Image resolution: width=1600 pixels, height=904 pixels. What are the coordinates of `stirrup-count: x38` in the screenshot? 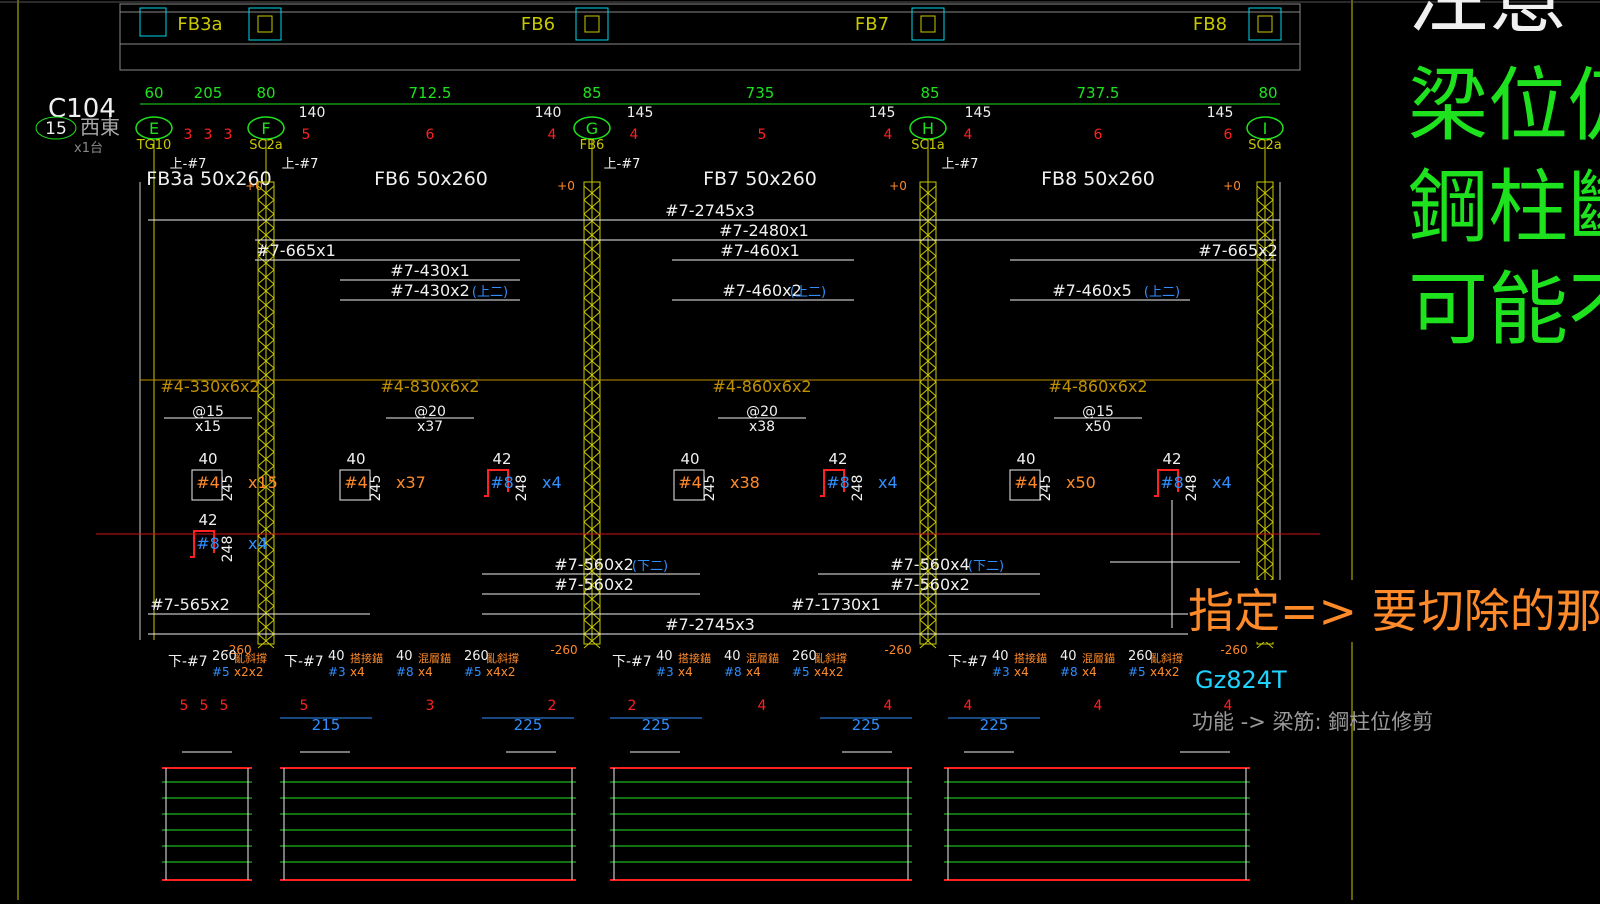 It's located at (745, 482).